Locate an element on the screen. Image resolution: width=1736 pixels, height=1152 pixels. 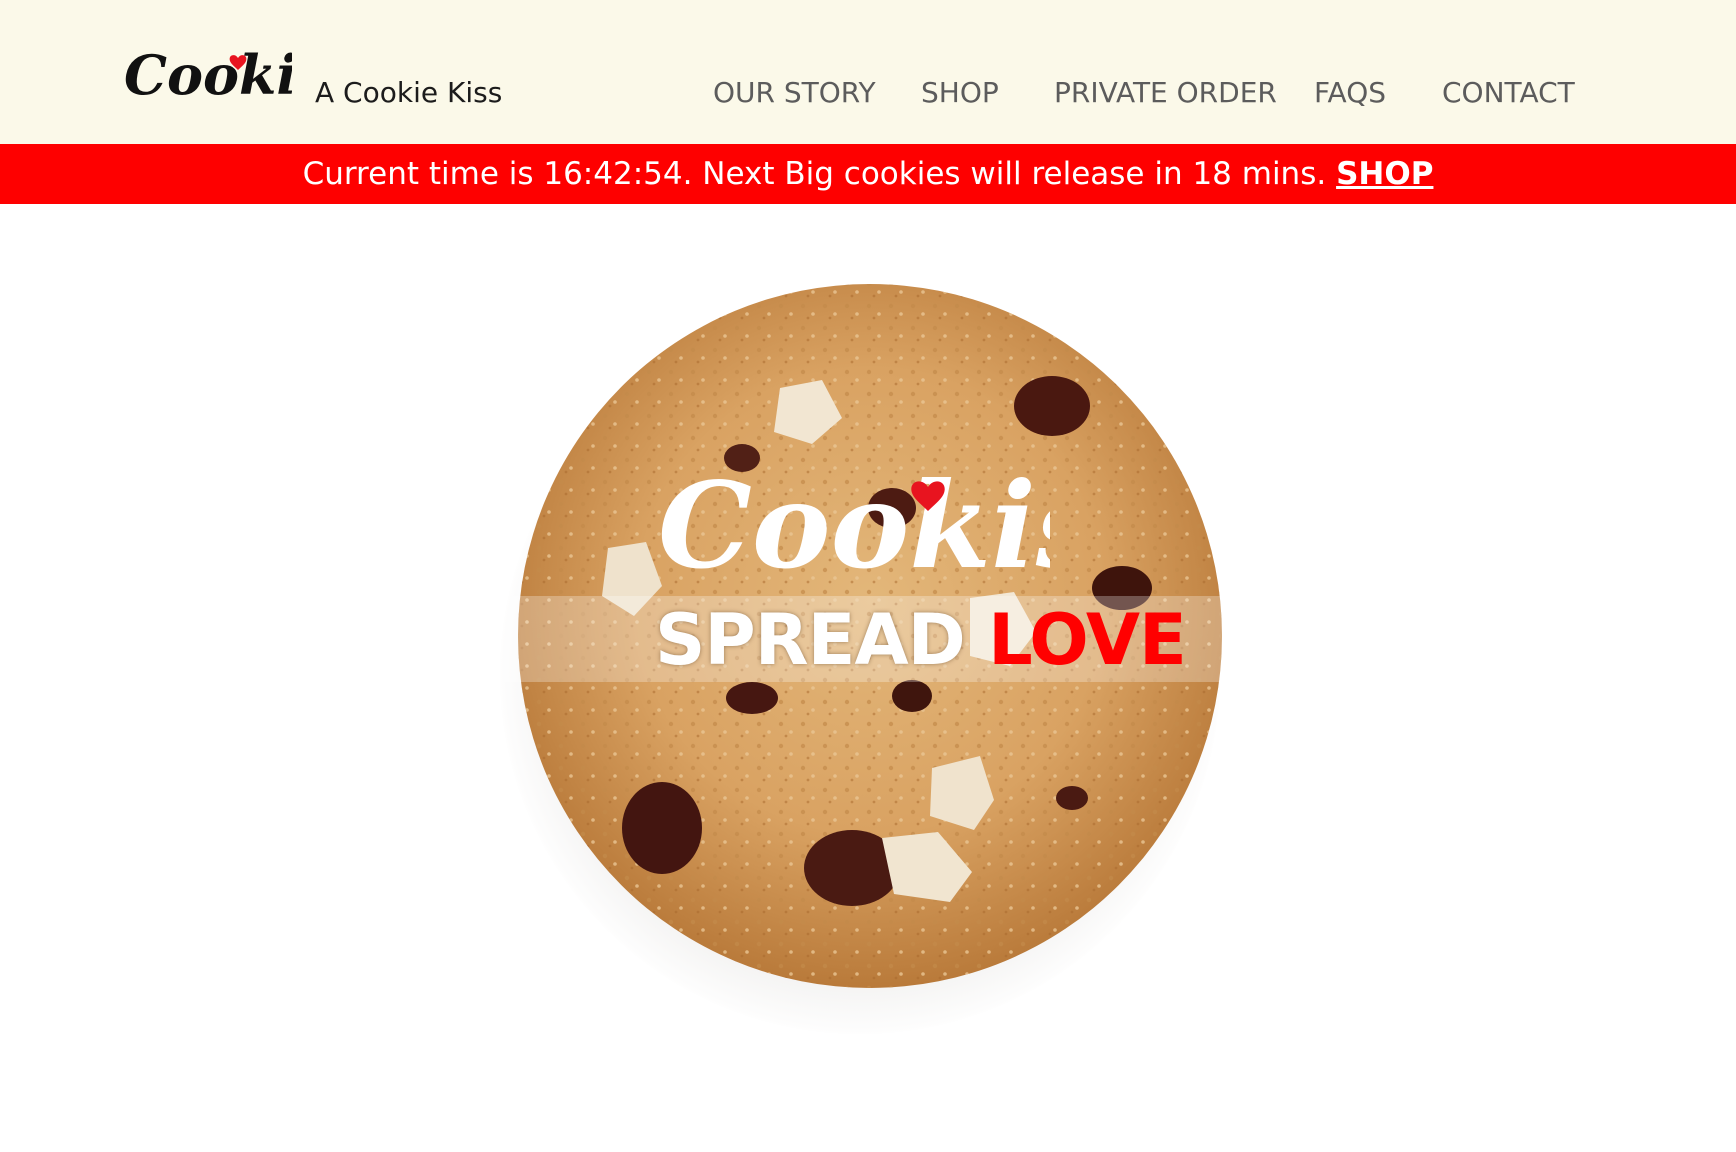
slogan-word-spread: SPREAD is located at coordinates (810, 640).